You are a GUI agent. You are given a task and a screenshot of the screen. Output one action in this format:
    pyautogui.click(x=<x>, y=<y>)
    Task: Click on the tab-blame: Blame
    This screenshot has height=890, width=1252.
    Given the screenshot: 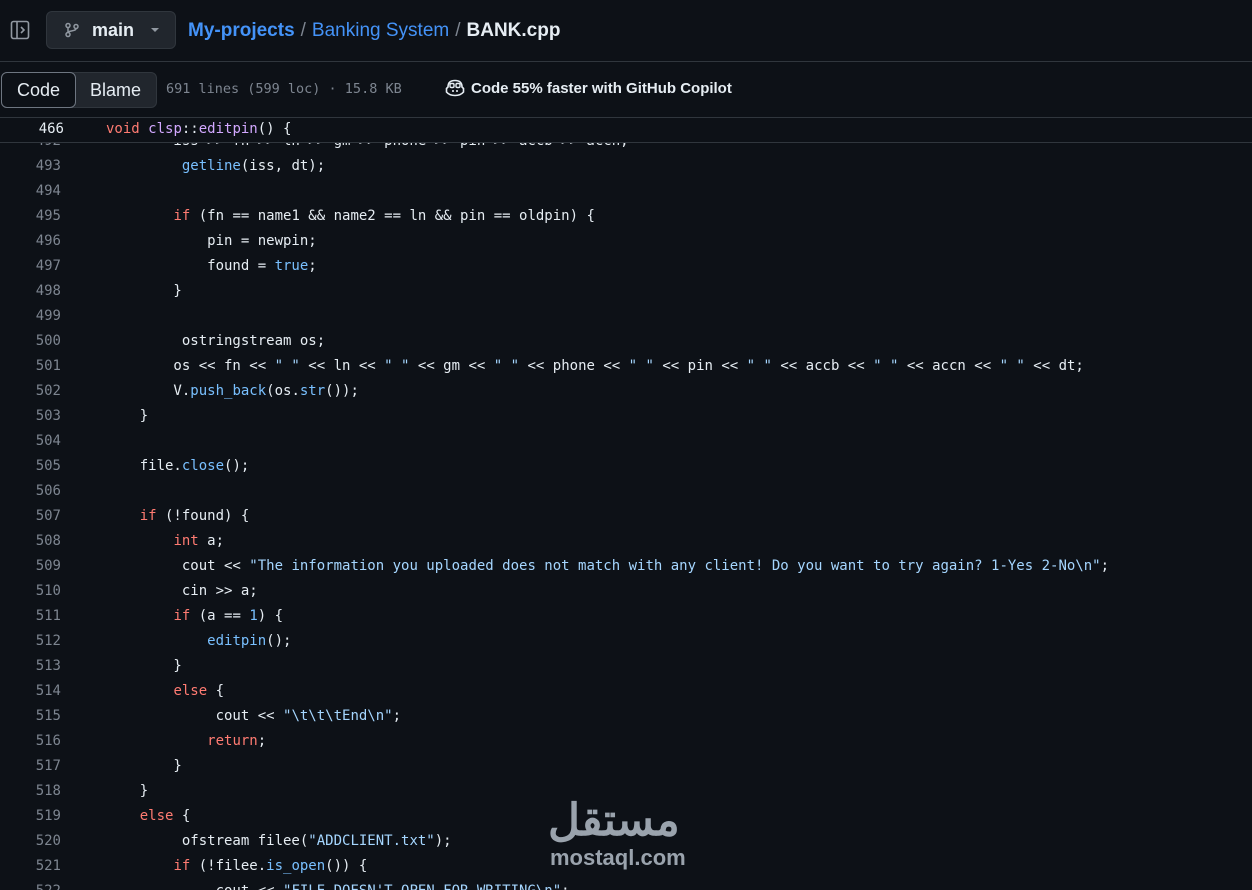 What is the action you would take?
    pyautogui.click(x=115, y=90)
    